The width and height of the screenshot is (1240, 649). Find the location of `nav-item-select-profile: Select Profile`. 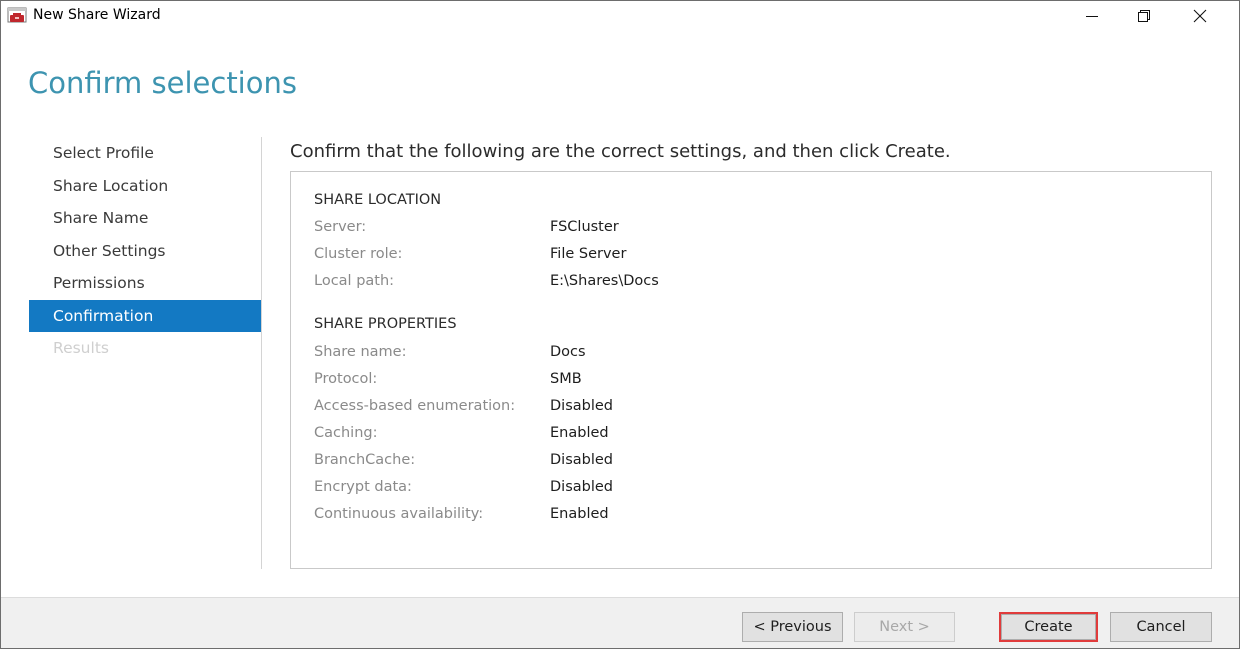

nav-item-select-profile: Select Profile is located at coordinates (145, 153).